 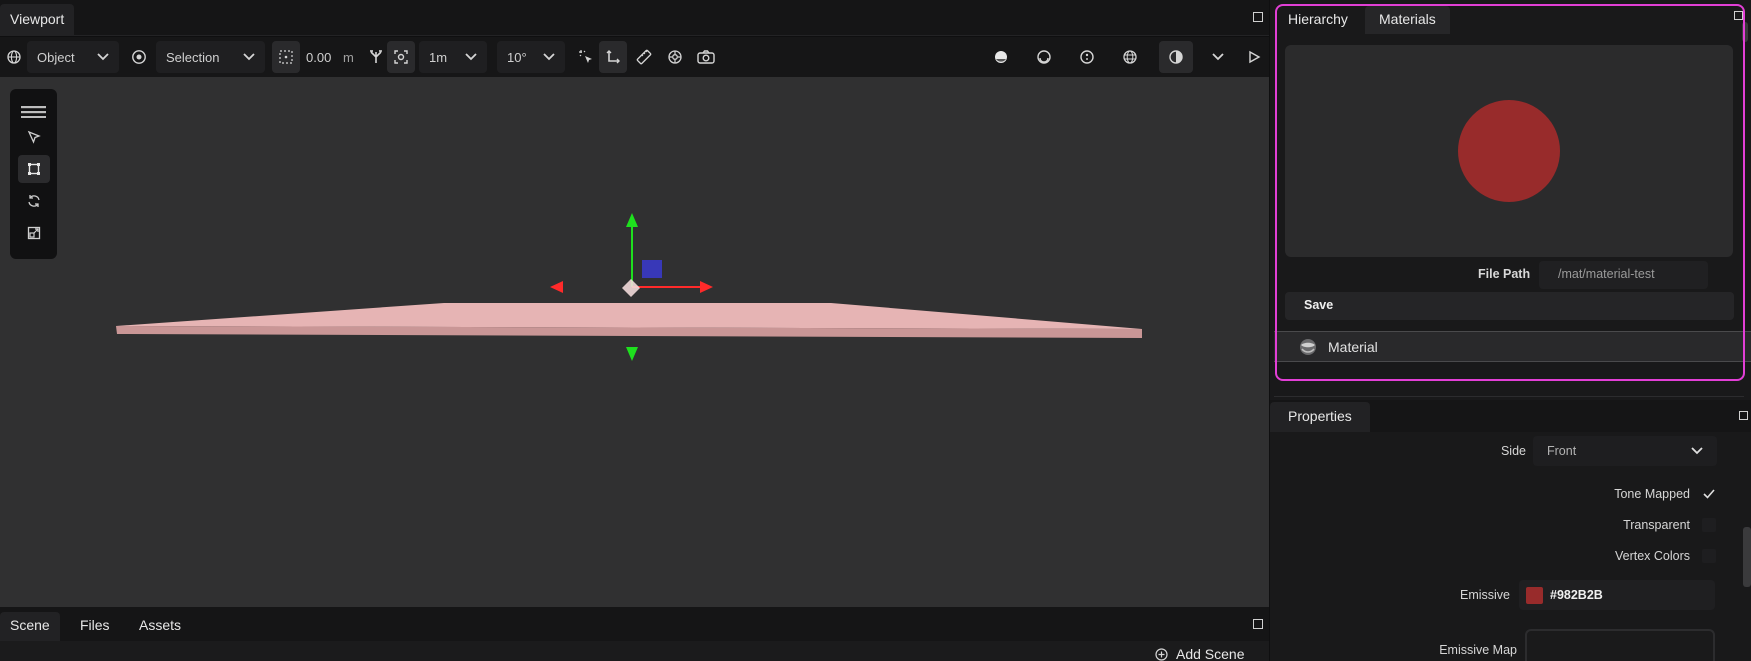 I want to click on transparent-label: Transparent, so click(x=1656, y=525).